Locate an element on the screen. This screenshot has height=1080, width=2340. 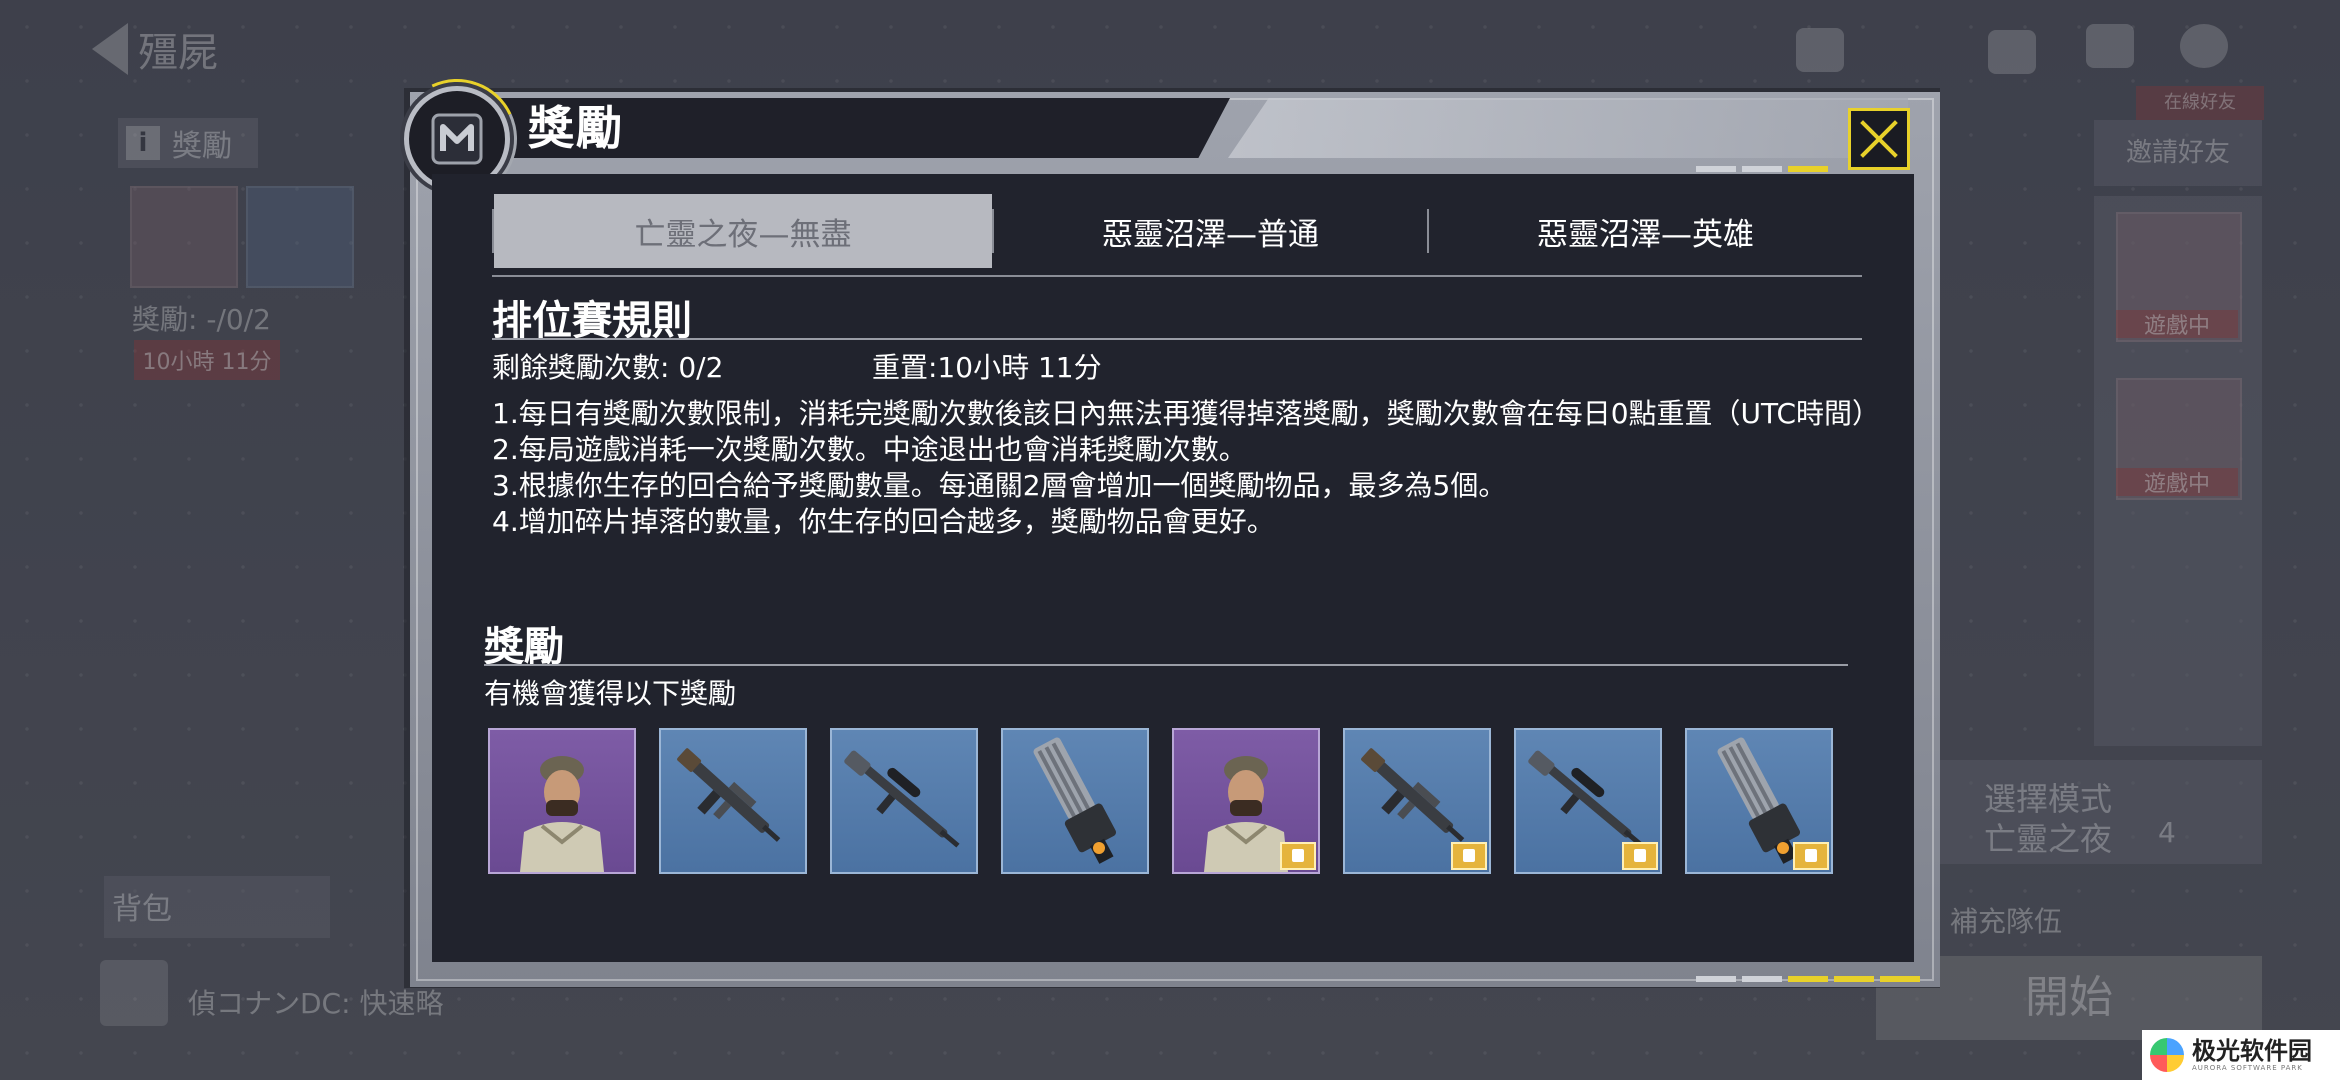
rewards-title-line is located at coordinates (1166, 665).